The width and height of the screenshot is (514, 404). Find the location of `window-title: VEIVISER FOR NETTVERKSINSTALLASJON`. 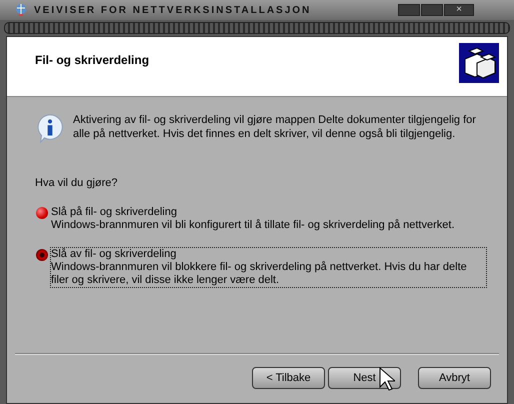

window-title: VEIVISER FOR NETTVERKSINSTALLASJON is located at coordinates (173, 10).